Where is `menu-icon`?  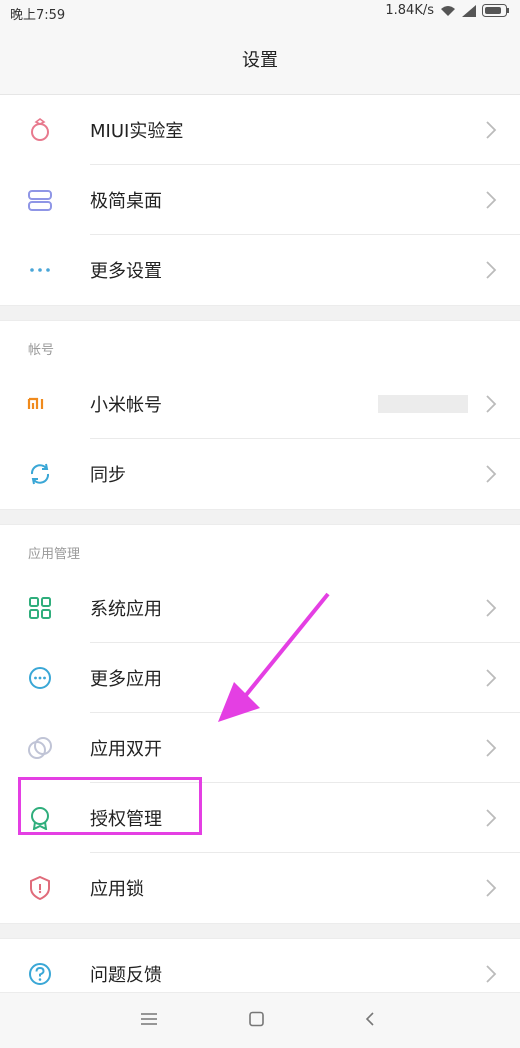 menu-icon is located at coordinates (149, 1019).